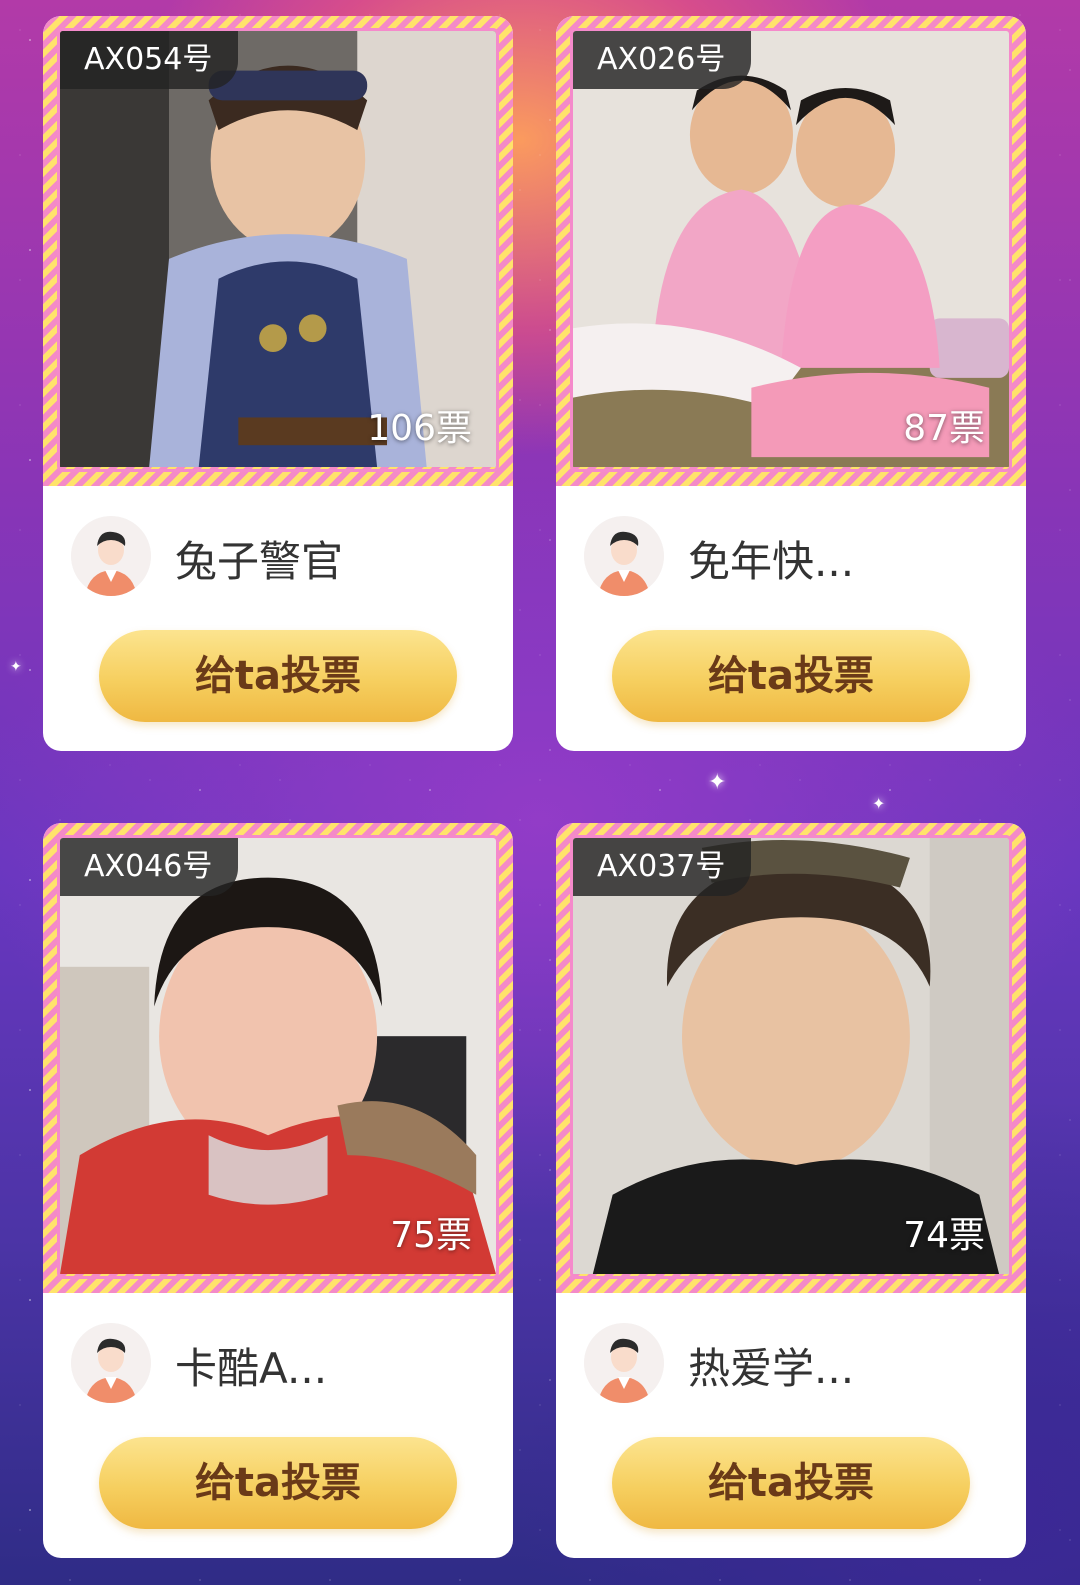 This screenshot has height=1585, width=1080. I want to click on card-info: 免年快... 给ta投票, so click(791, 618).